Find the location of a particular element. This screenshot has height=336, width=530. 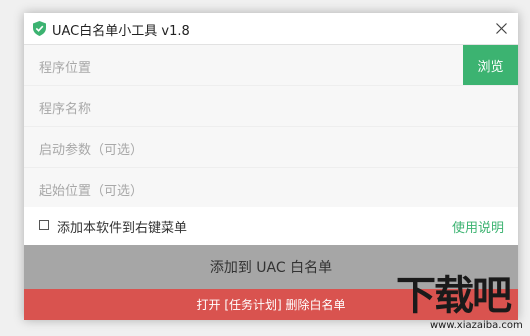

title-bar: UAC白名单小工具 v1.8 is located at coordinates (271, 29).